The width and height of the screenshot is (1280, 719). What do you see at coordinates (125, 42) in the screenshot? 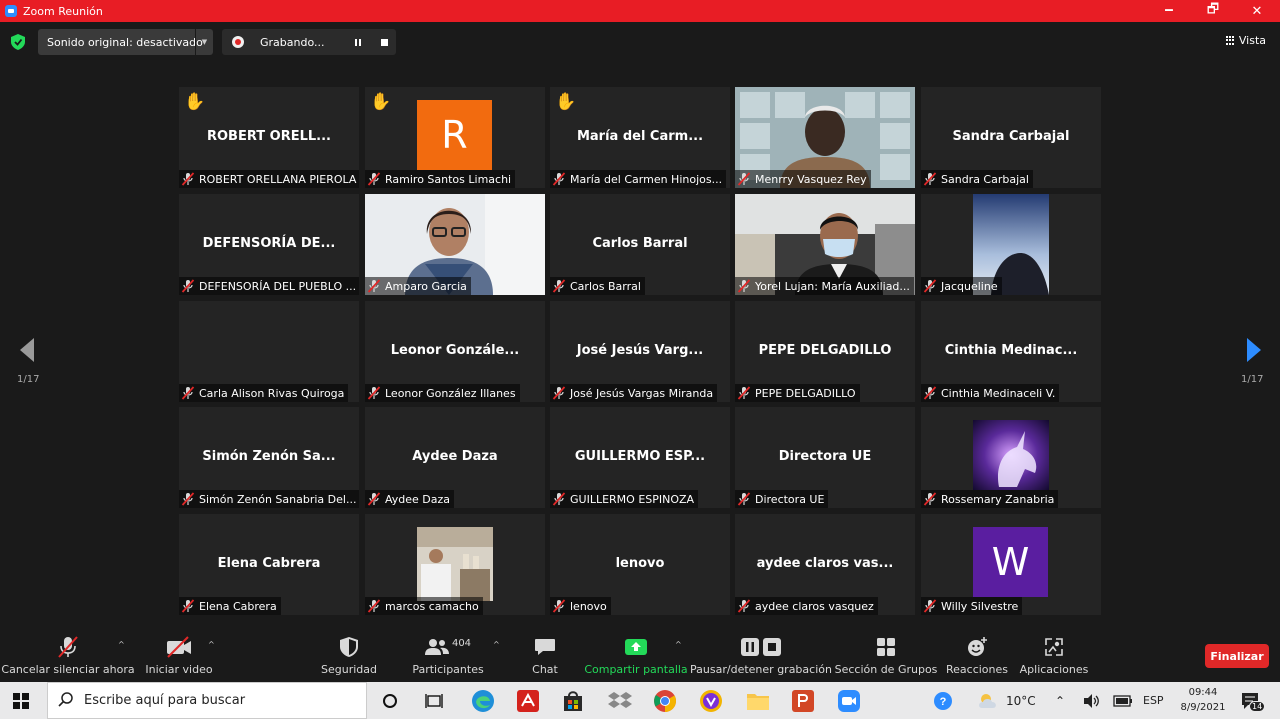
I see `original-sound-button: Sonido original: desactivado ▼` at bounding box center [125, 42].